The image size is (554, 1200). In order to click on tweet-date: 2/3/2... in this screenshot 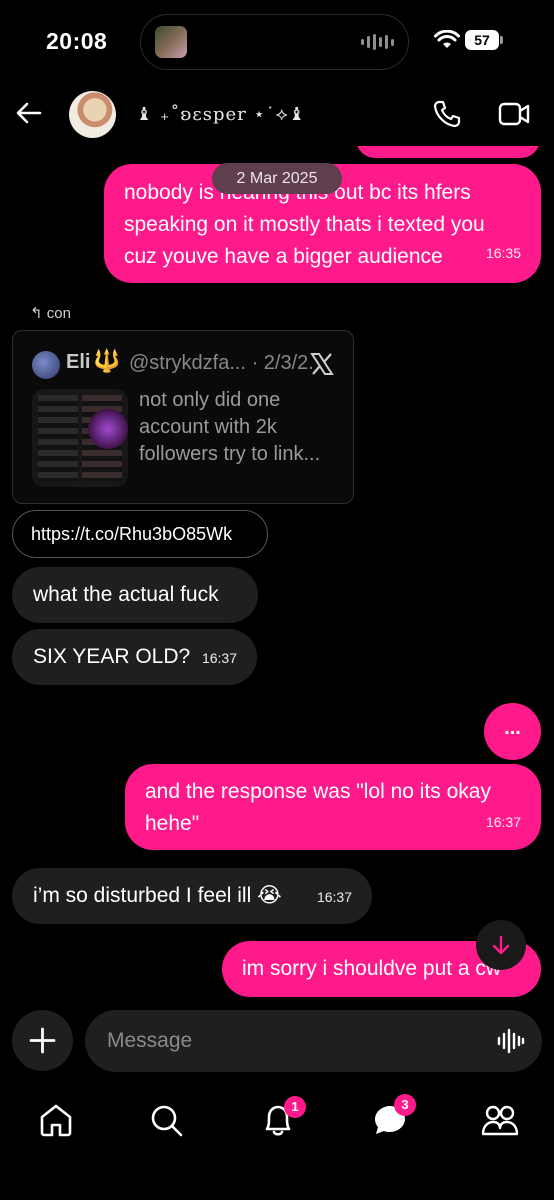, I will do `click(289, 363)`.